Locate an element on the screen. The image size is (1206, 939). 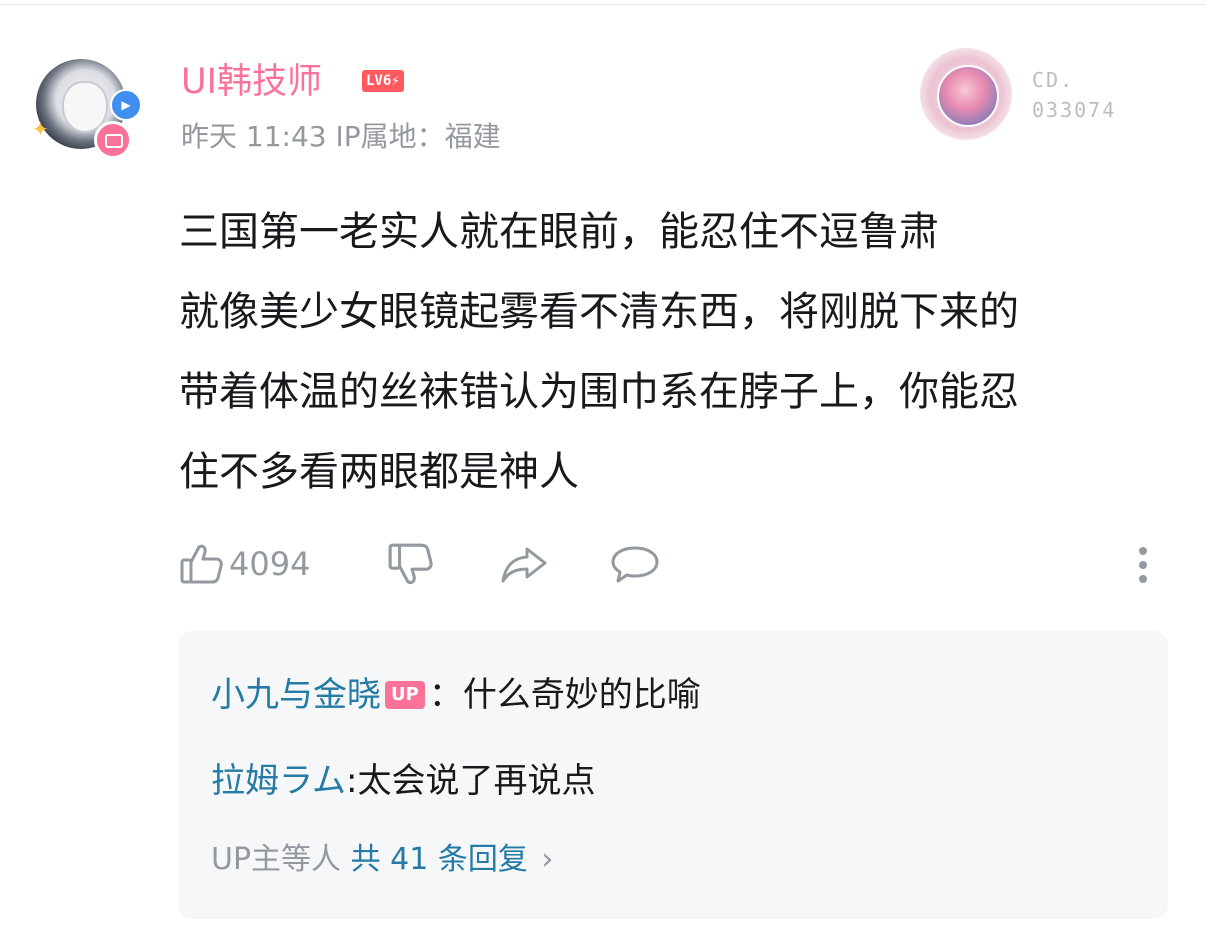
star-icon: ✦ is located at coordinates (40, 129).